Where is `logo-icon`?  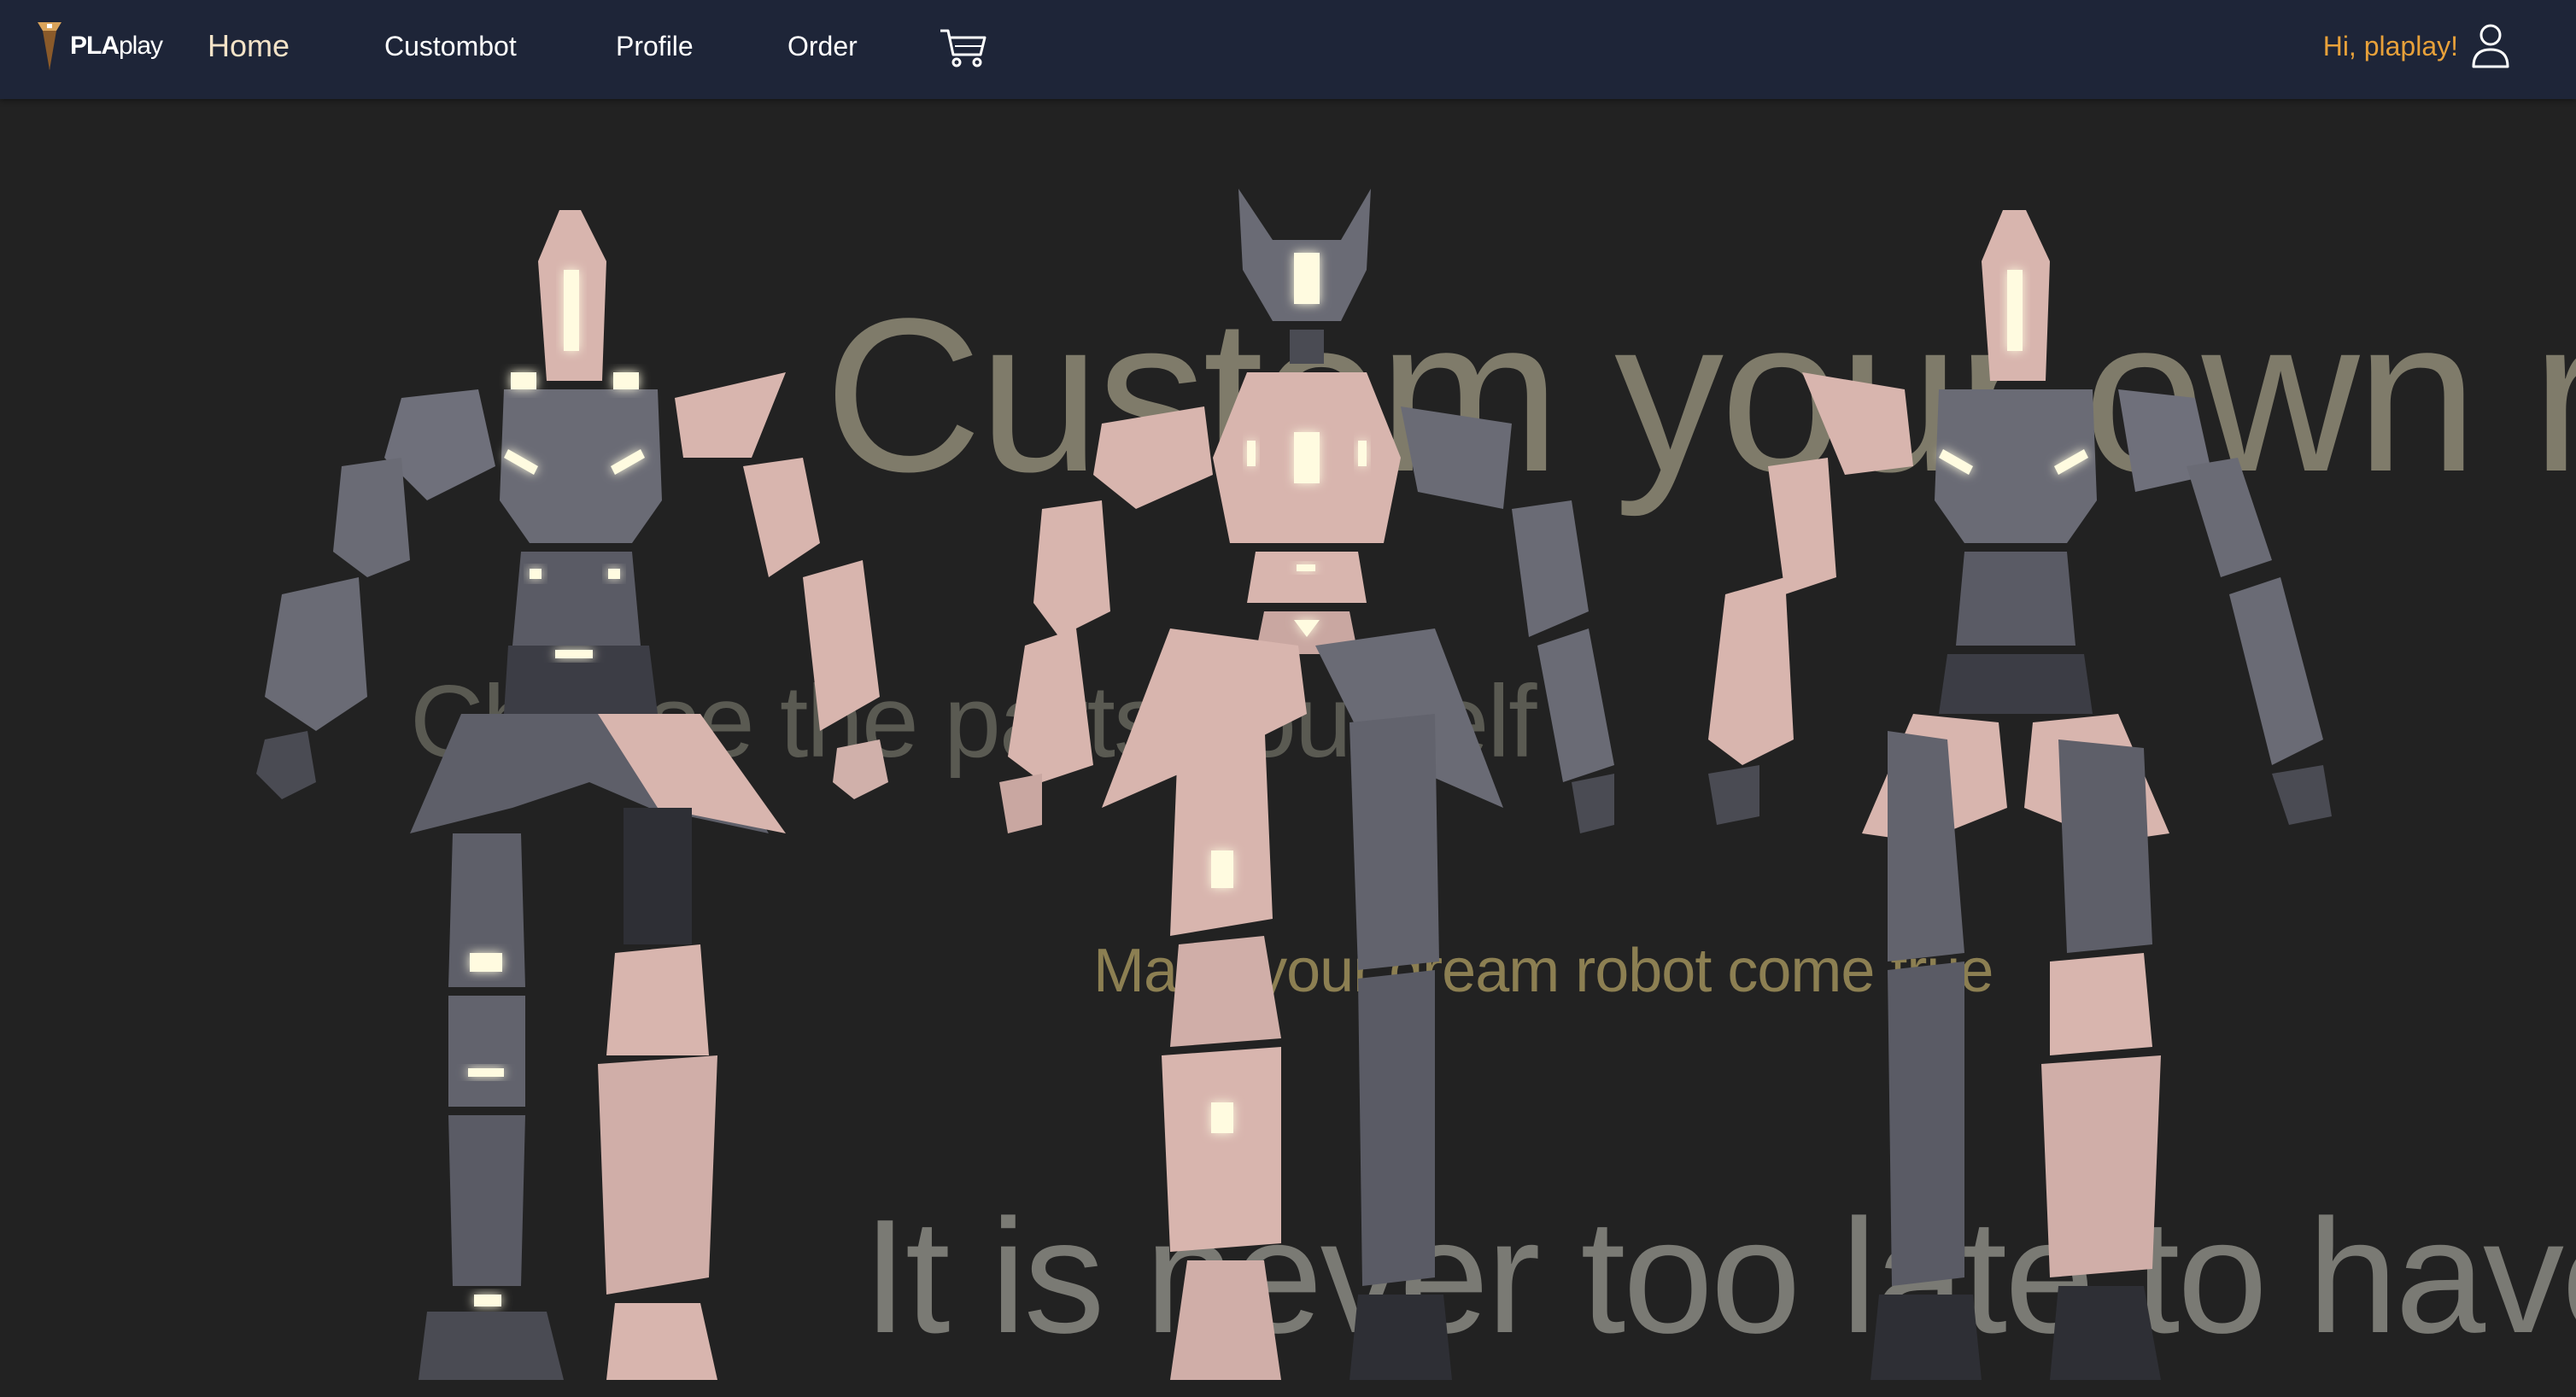
logo-icon is located at coordinates (49, 46).